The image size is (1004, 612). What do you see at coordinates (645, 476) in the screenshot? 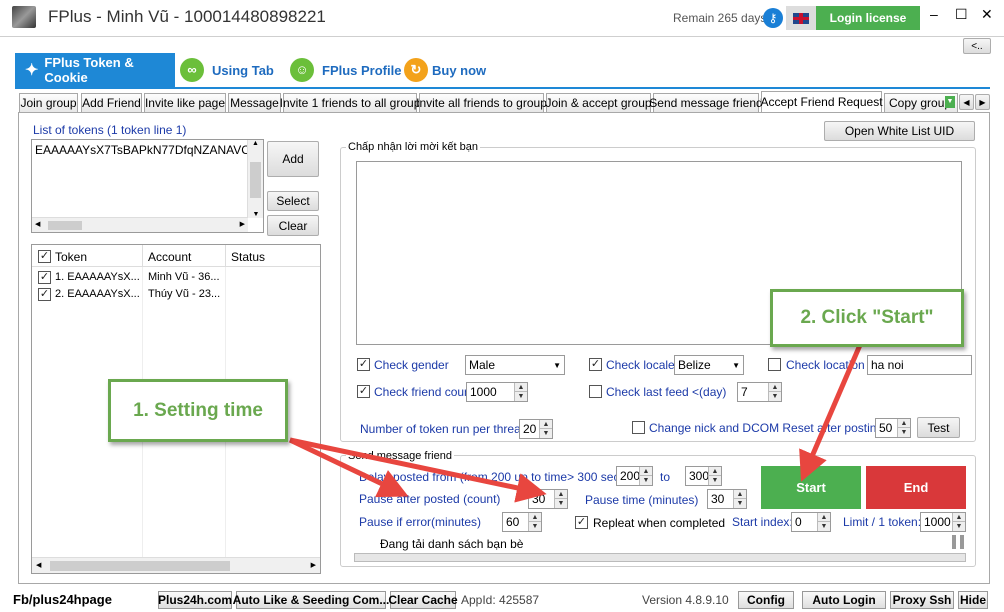
I see `delay-from-spinner: ▲ ▼` at bounding box center [645, 476].